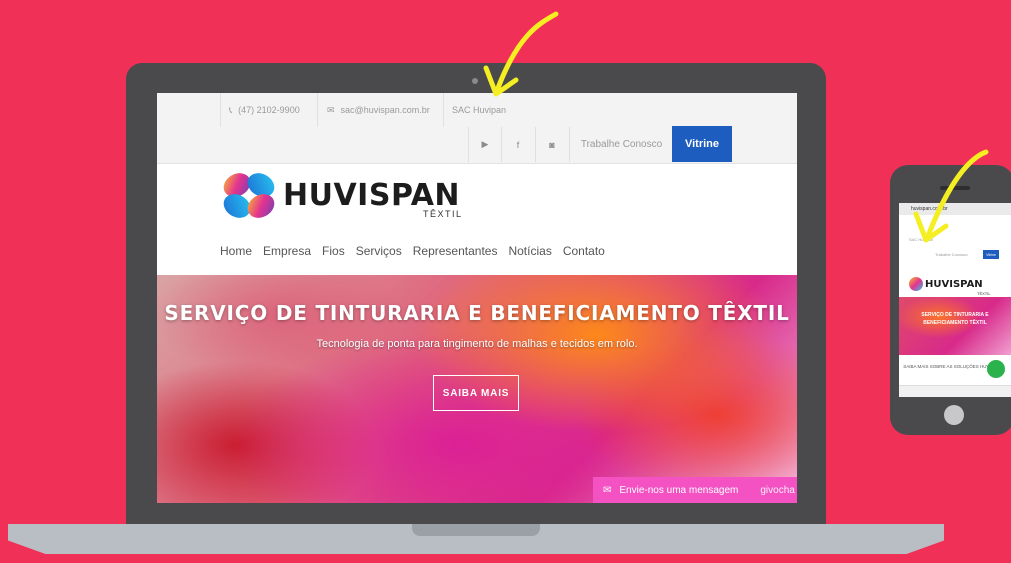  I want to click on phone-contact: 📞︎ (47) 2102-9900, so click(264, 110).